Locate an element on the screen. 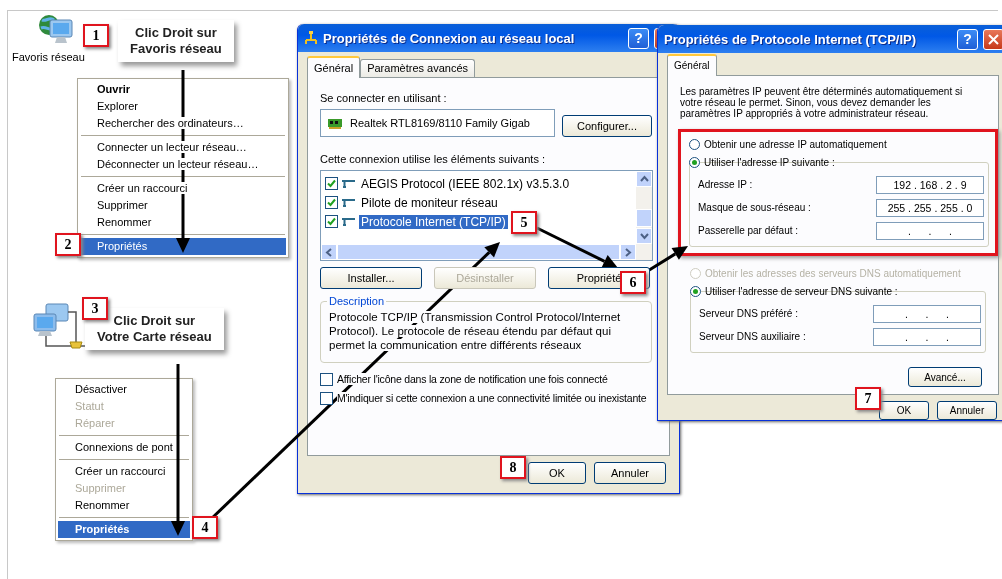 This screenshot has width=1002, height=579. window-title: Propriétés de Protocole Internet (TCP/IP) is located at coordinates (791, 39).